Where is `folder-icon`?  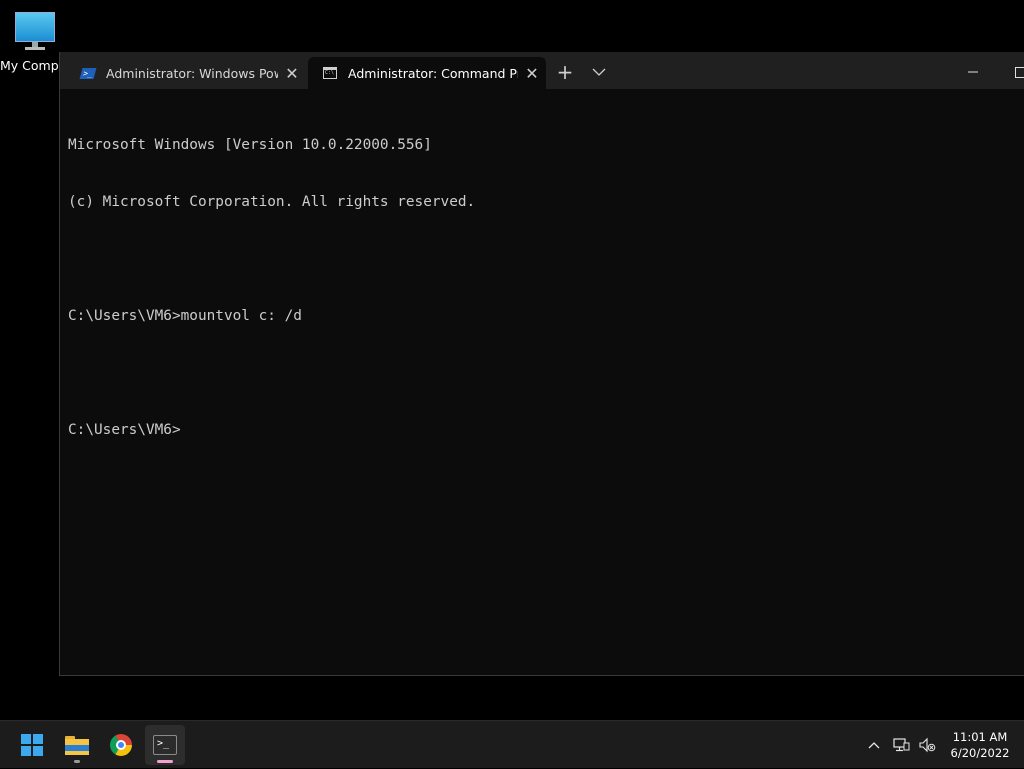 folder-icon is located at coordinates (77, 745).